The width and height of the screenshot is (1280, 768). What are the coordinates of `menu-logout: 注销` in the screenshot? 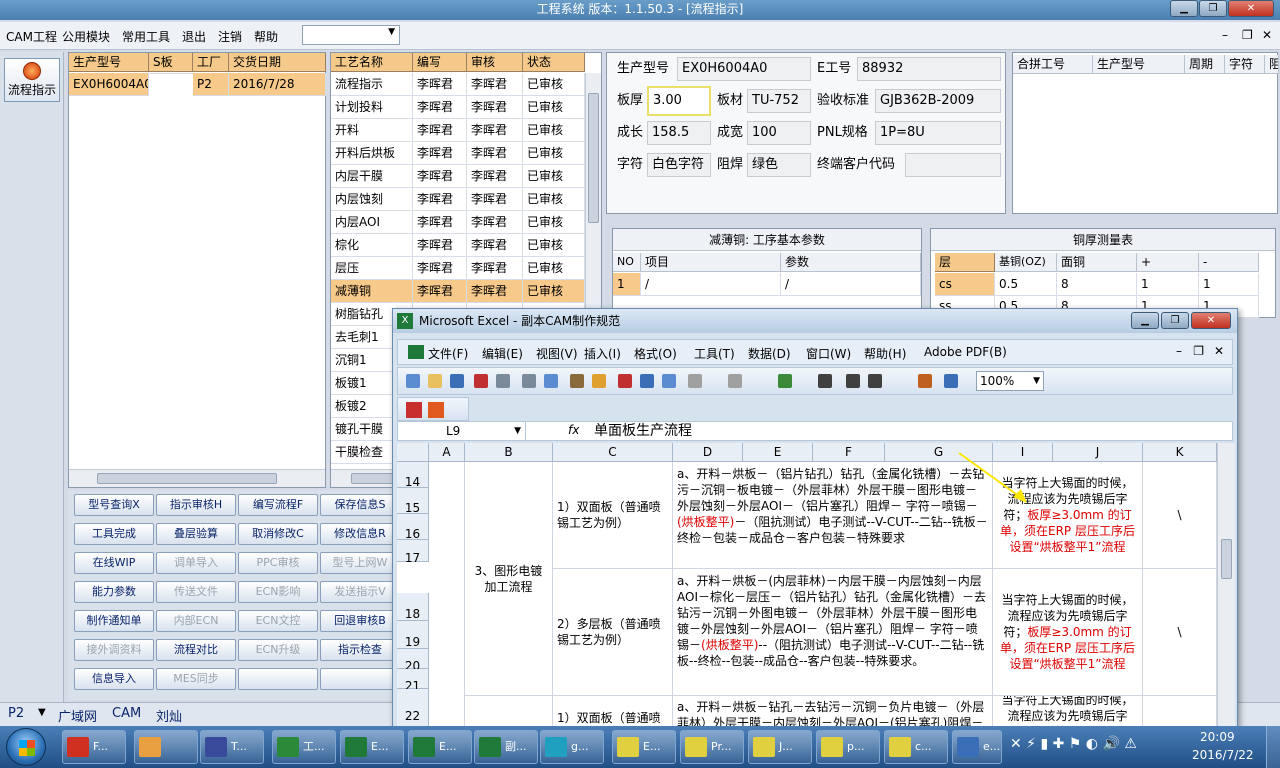 It's located at (230, 36).